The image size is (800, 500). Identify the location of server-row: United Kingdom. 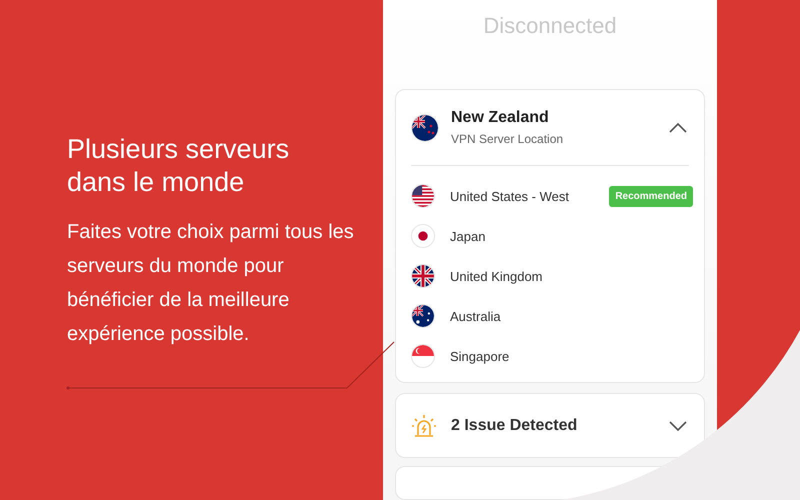
(550, 276).